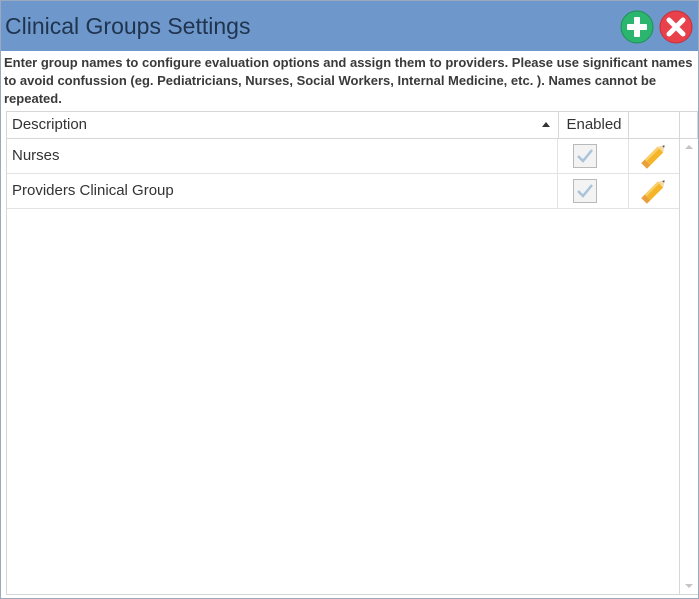  Describe the element at coordinates (93, 190) in the screenshot. I see `row-description: Providers Clinical Group` at that location.